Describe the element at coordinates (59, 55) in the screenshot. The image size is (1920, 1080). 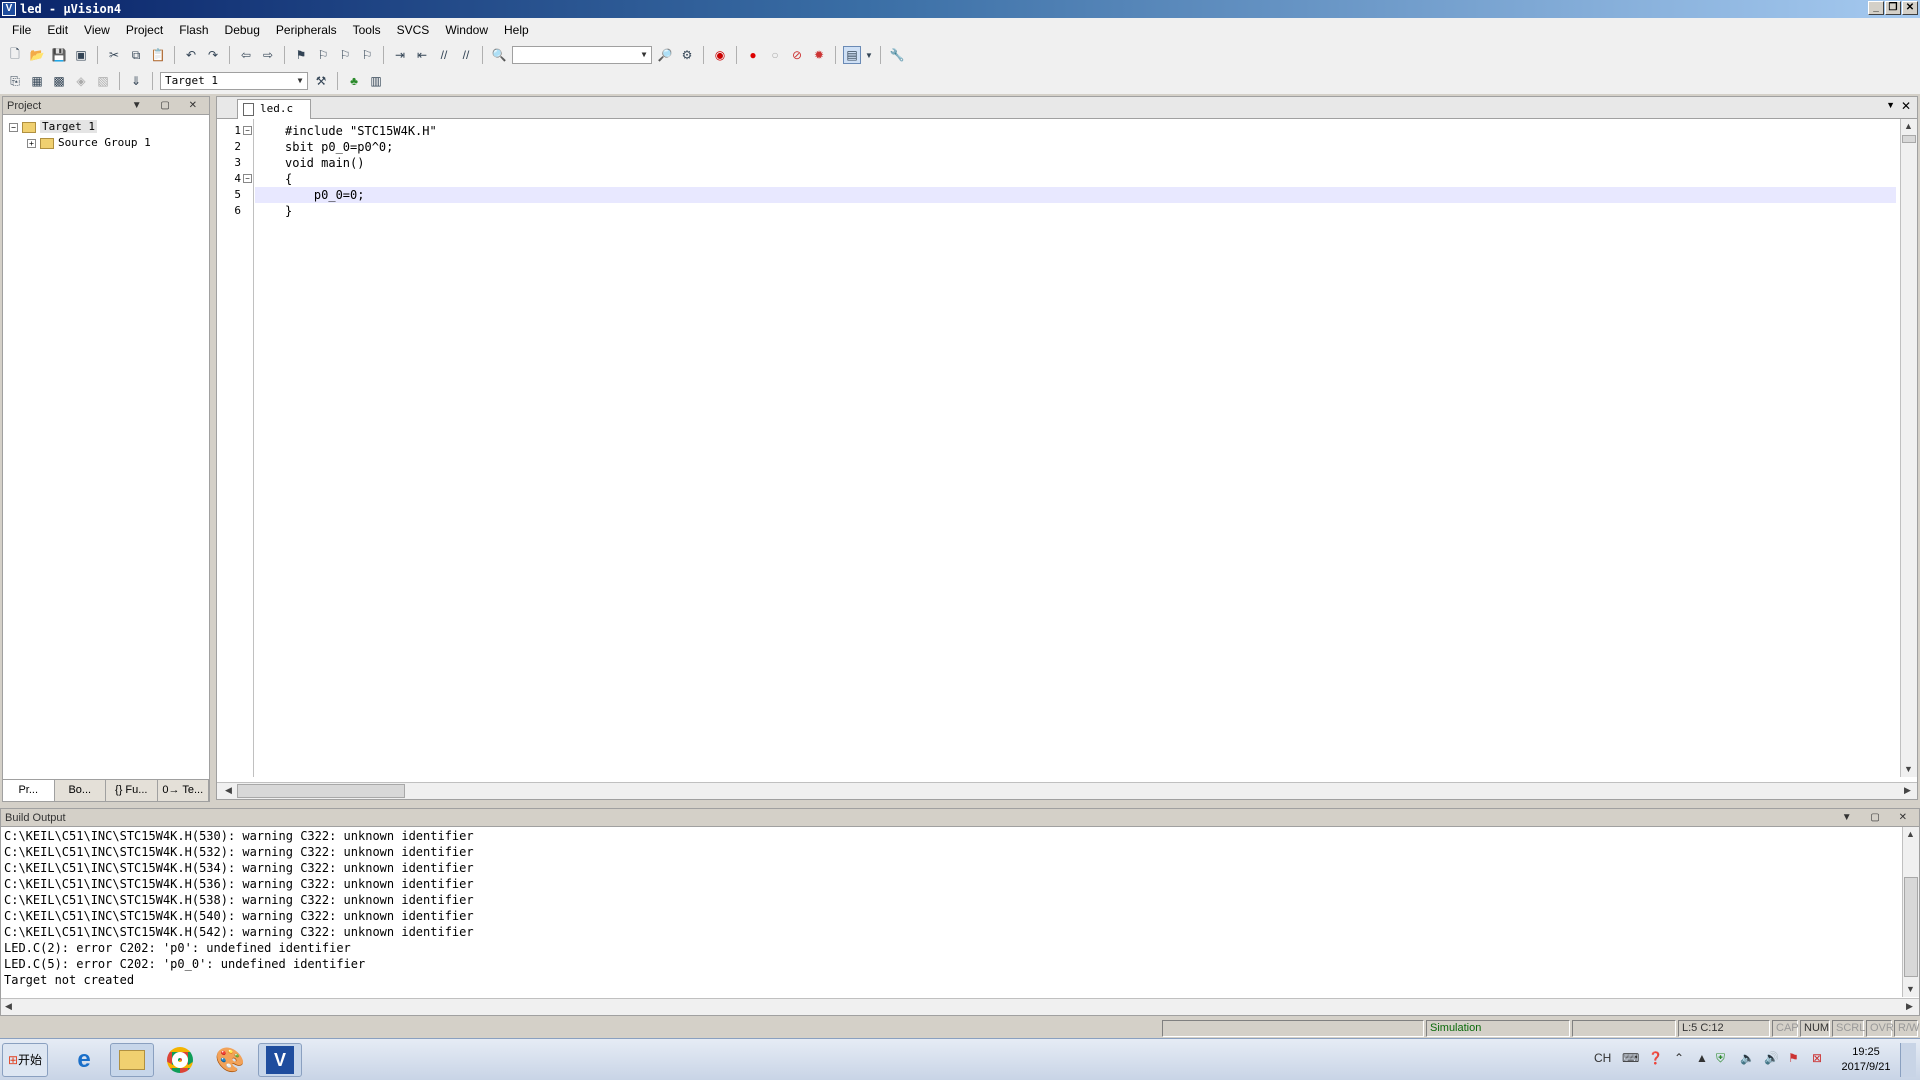
I see `save-icon: 💾` at that location.